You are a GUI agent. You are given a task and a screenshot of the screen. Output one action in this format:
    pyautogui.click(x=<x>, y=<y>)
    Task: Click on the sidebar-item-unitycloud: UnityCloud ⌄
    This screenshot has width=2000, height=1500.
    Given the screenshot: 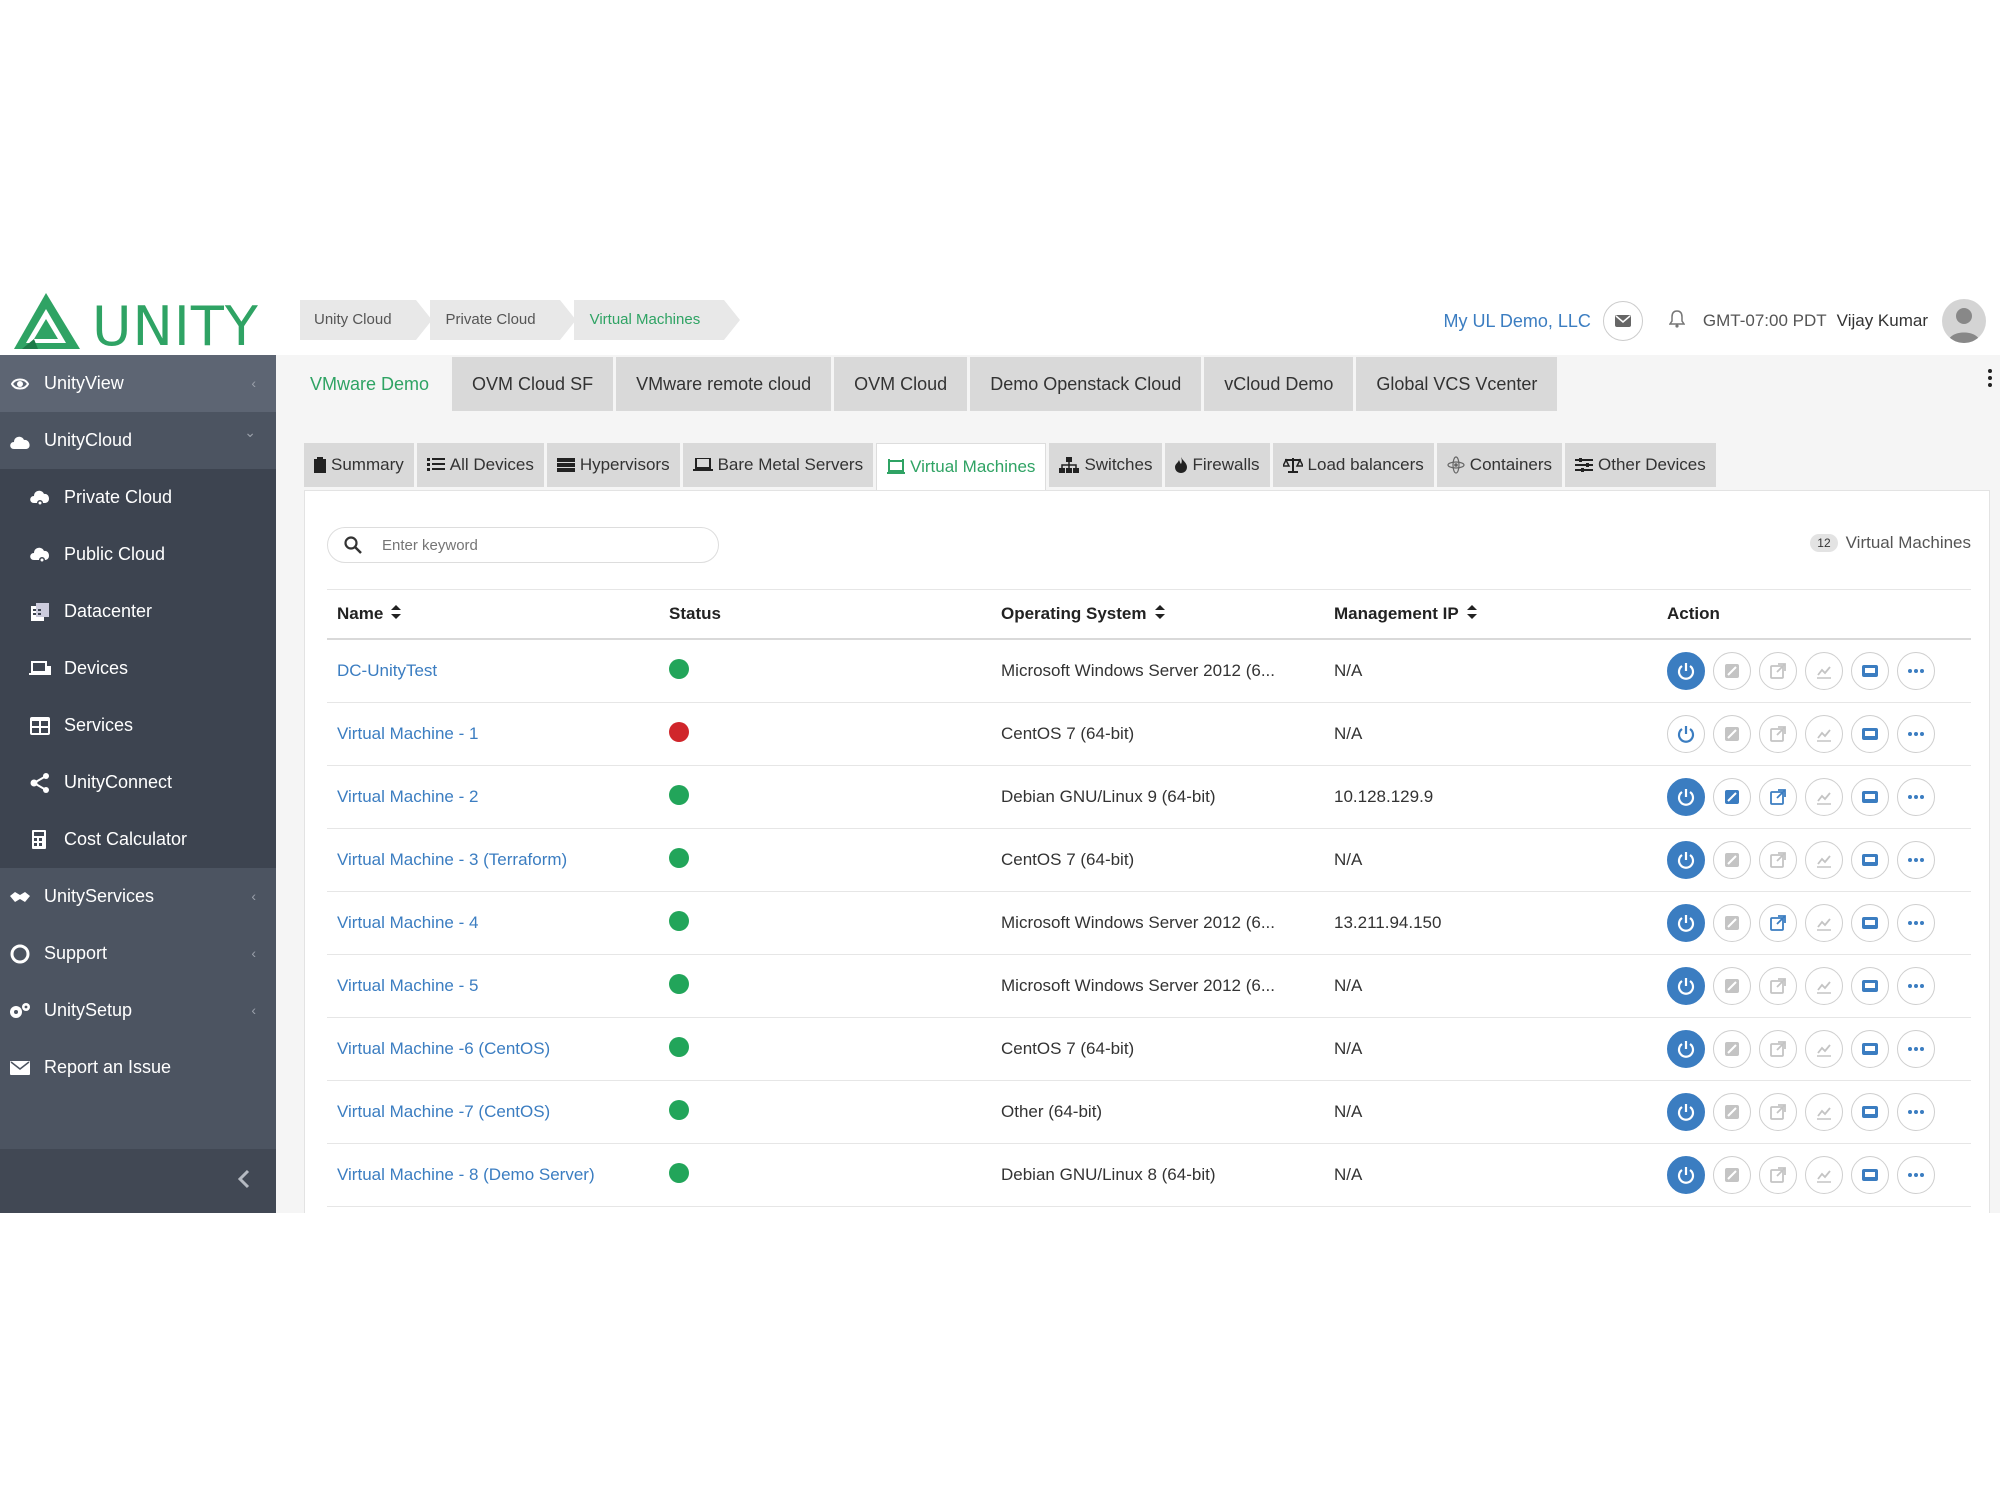 What is the action you would take?
    pyautogui.click(x=138, y=440)
    